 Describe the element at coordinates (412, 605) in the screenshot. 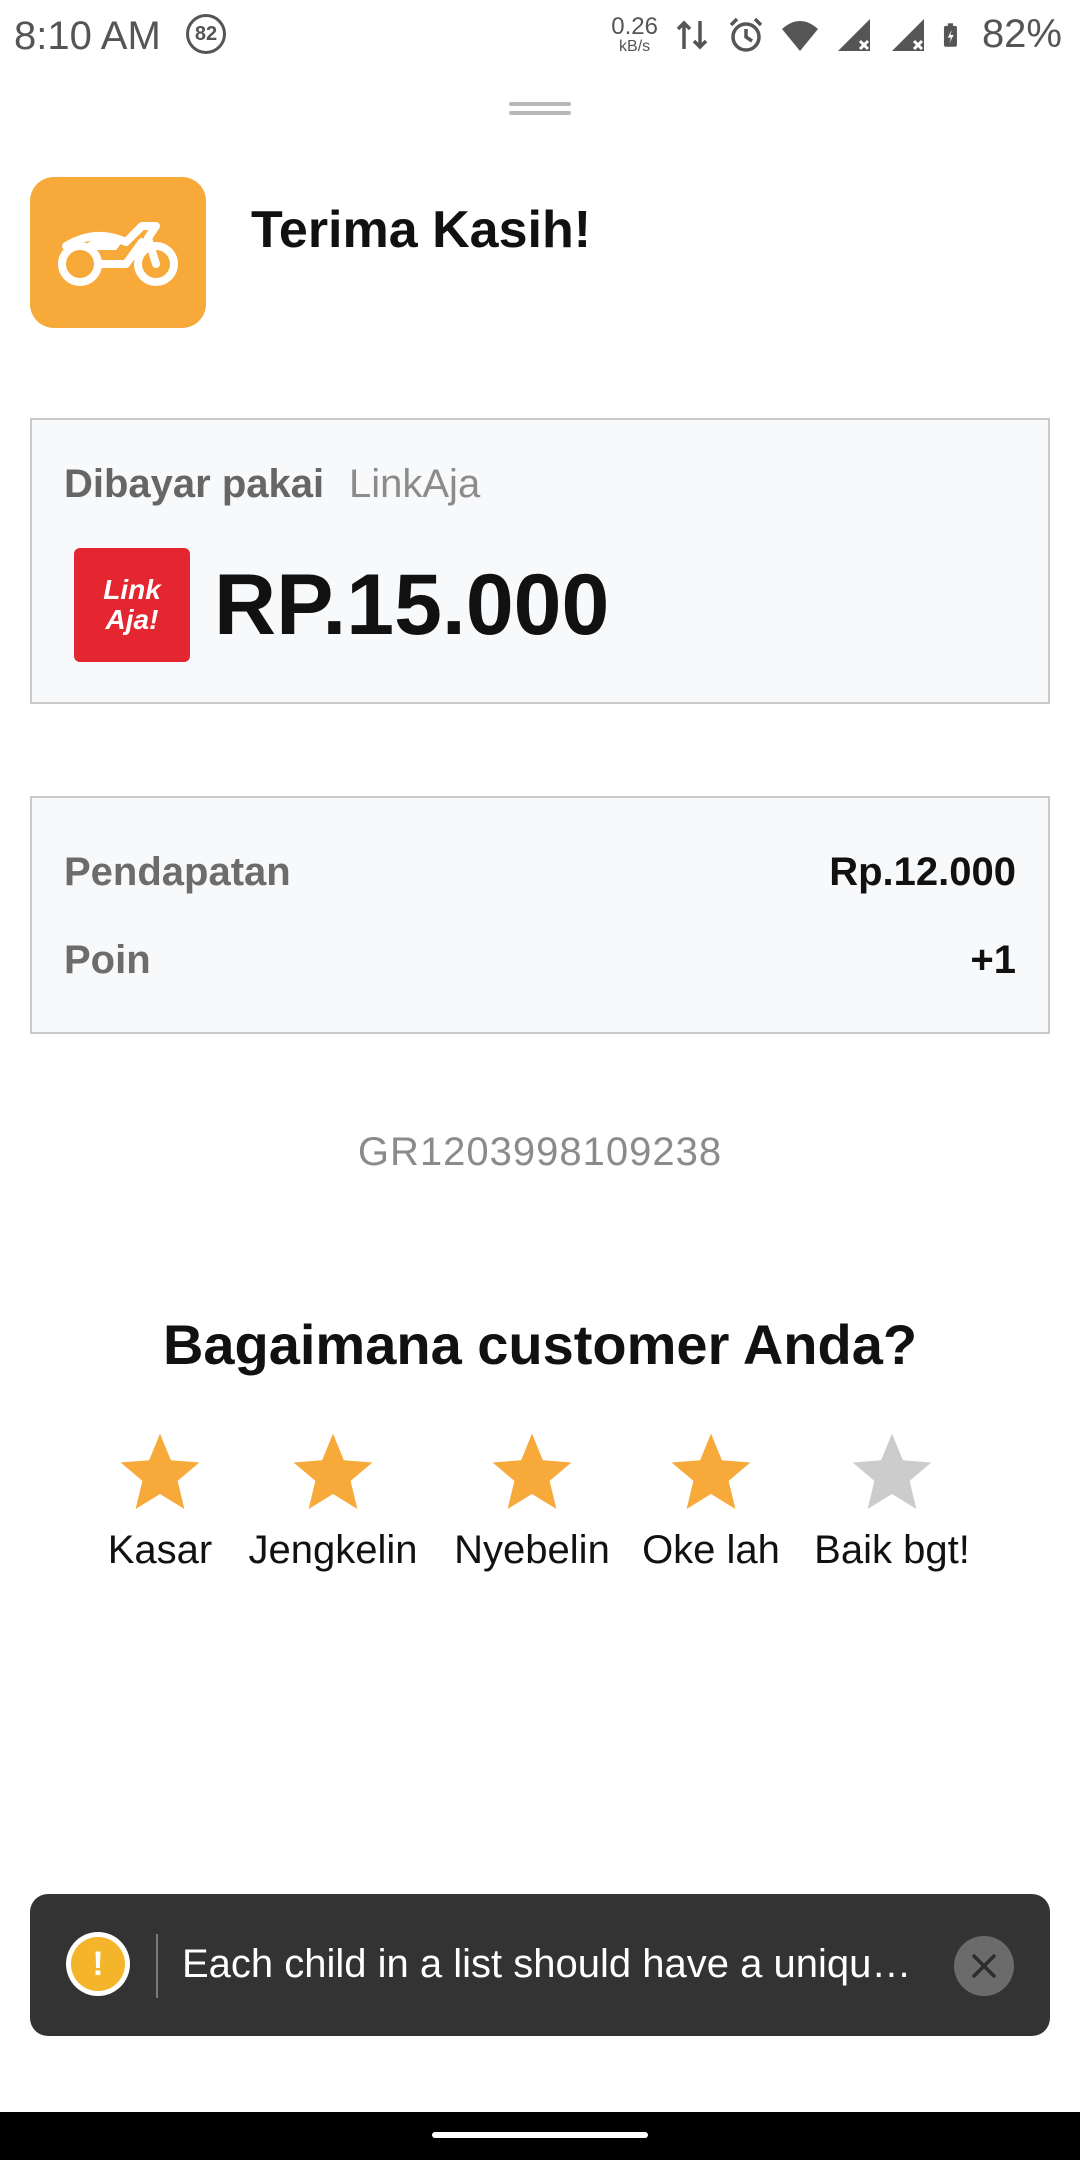

I see `payment-amount: RP.15.000` at that location.